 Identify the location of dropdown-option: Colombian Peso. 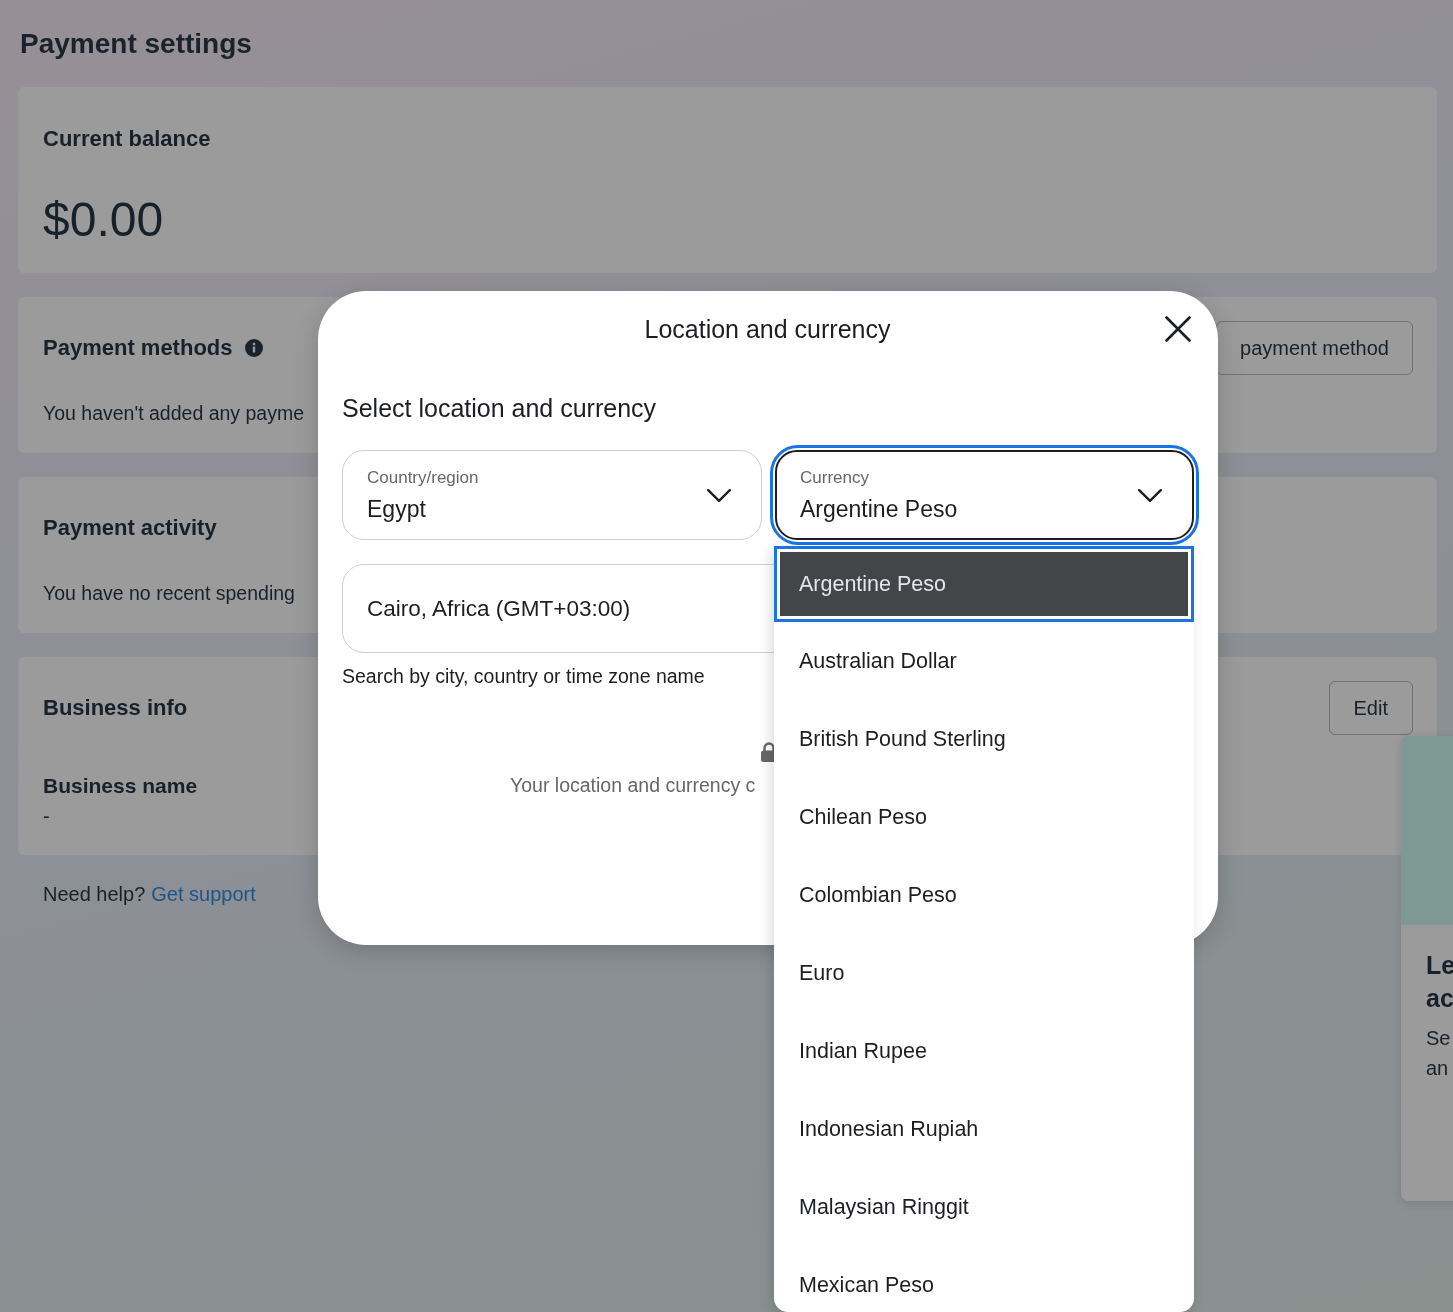
(984, 895).